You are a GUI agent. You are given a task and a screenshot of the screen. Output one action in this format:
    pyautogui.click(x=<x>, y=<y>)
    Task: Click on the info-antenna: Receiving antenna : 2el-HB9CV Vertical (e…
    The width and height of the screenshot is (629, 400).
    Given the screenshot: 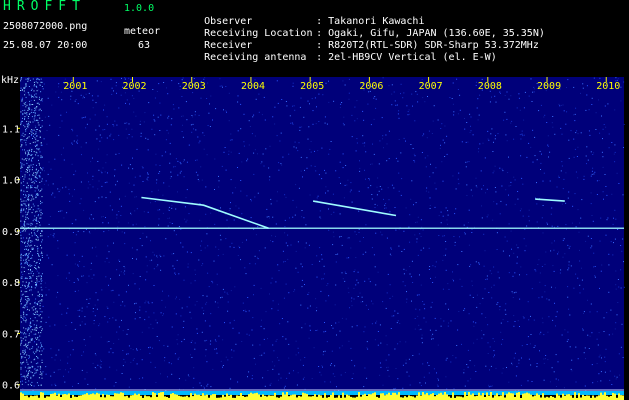 What is the action you would take?
    pyautogui.click(x=338, y=58)
    